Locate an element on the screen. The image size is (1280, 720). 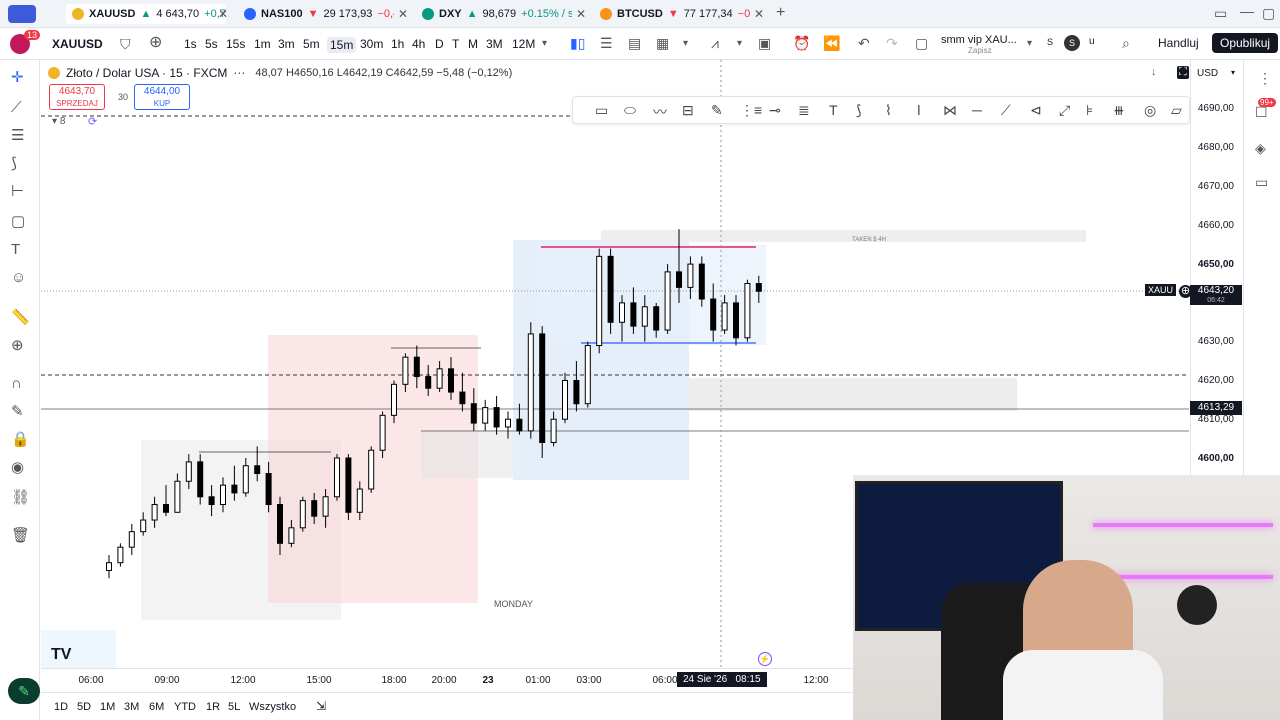
range-3m: 3M is located at coordinates (131, 707).